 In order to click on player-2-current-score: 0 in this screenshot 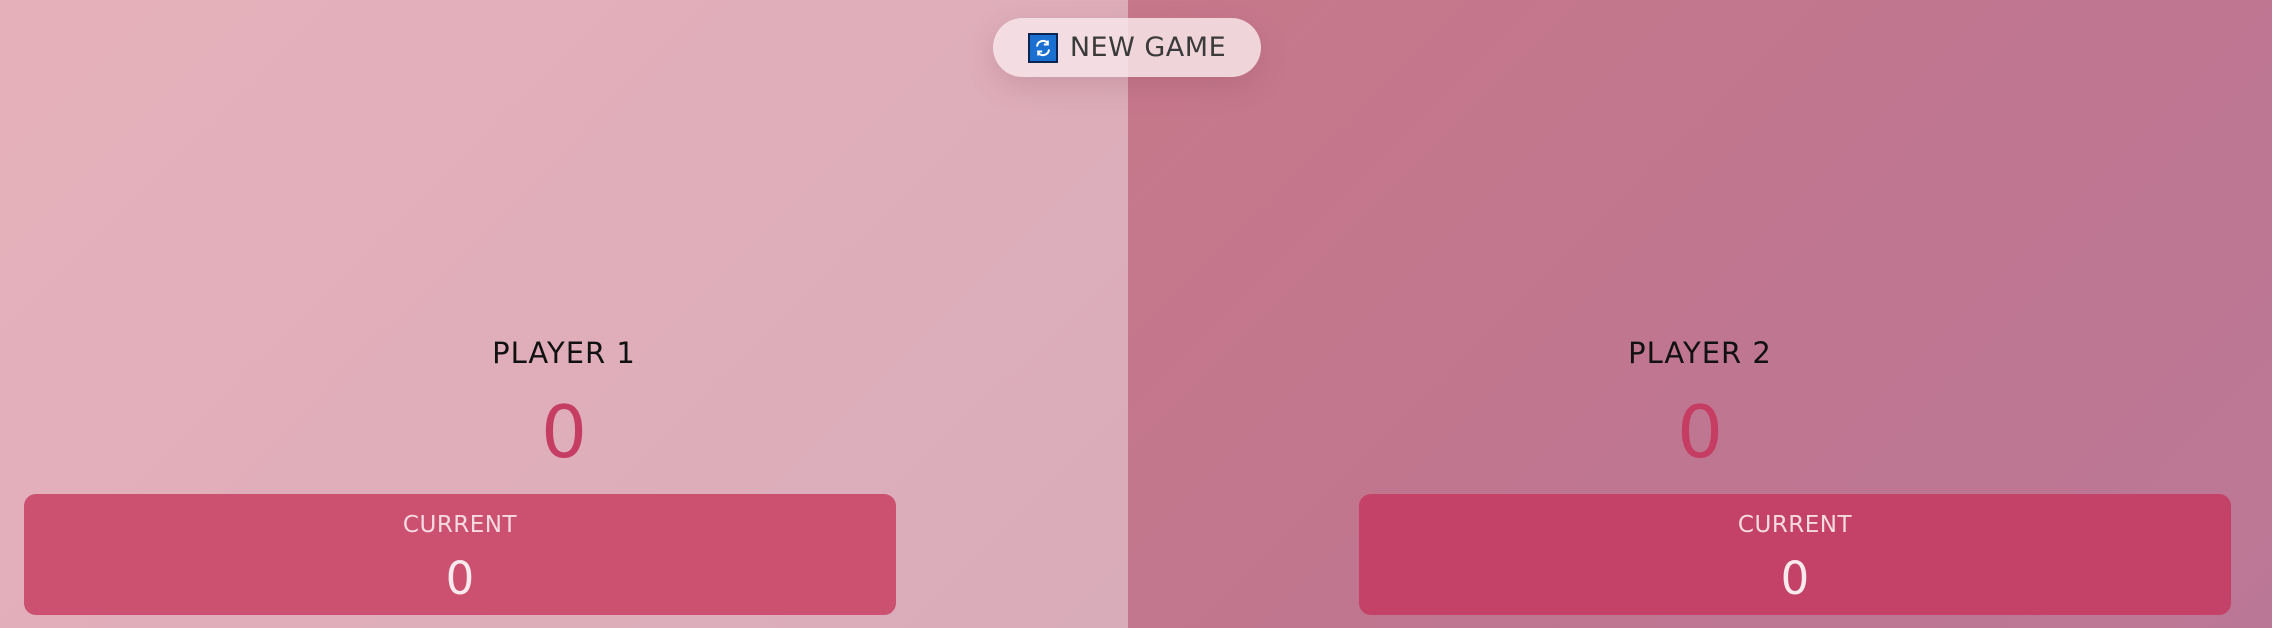, I will do `click(1795, 578)`.